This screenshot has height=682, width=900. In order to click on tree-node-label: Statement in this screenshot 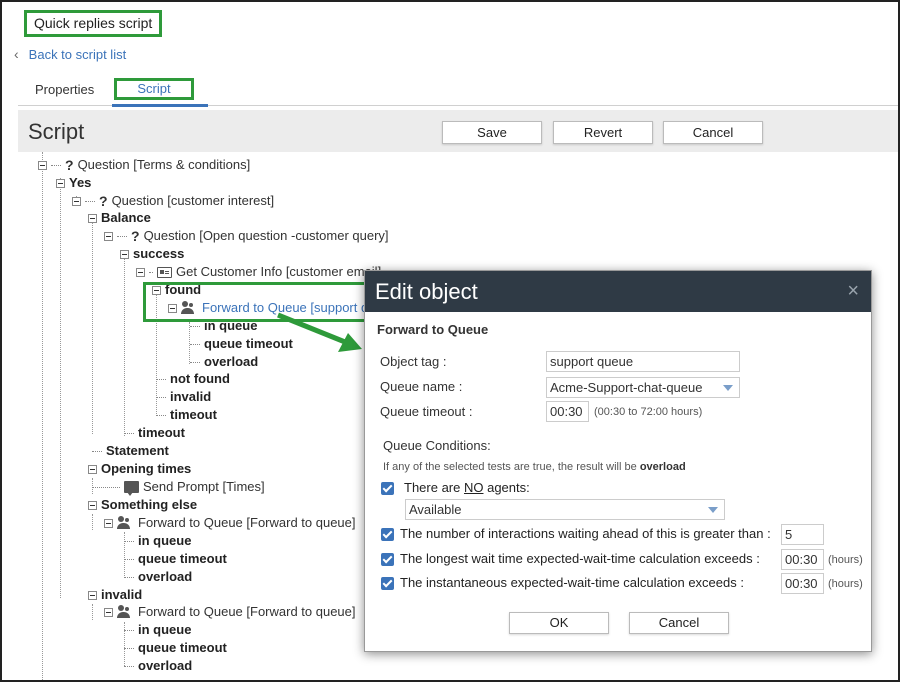, I will do `click(137, 450)`.